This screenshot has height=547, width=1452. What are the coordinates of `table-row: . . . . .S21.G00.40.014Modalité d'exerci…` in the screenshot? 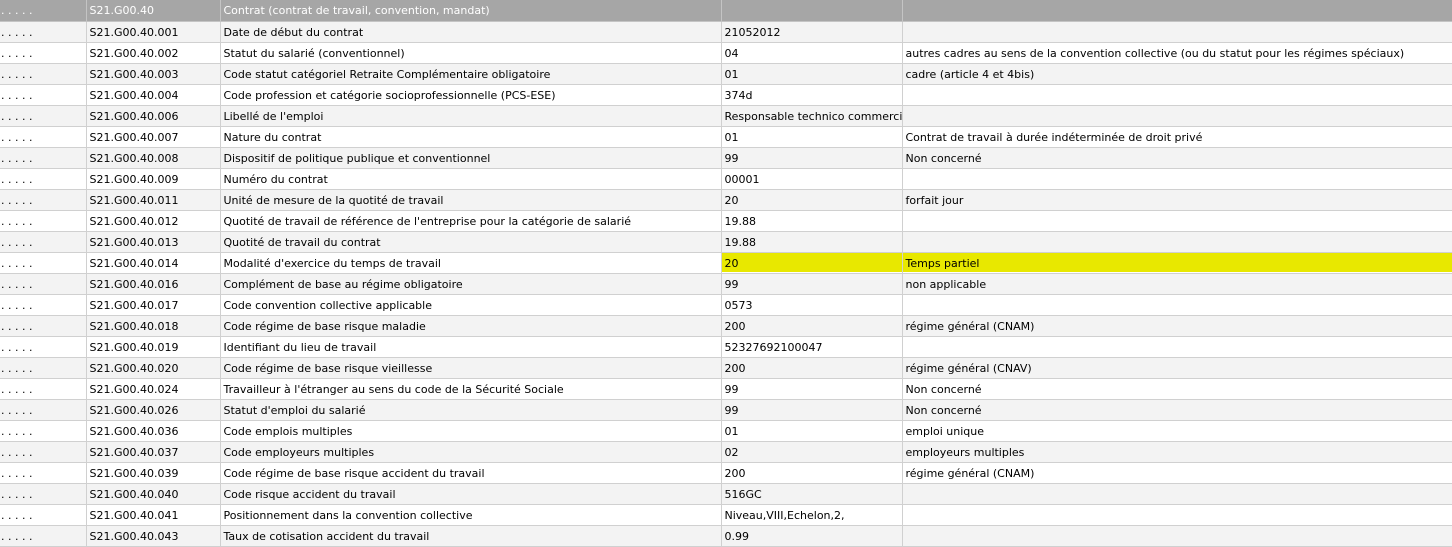 It's located at (726, 263).